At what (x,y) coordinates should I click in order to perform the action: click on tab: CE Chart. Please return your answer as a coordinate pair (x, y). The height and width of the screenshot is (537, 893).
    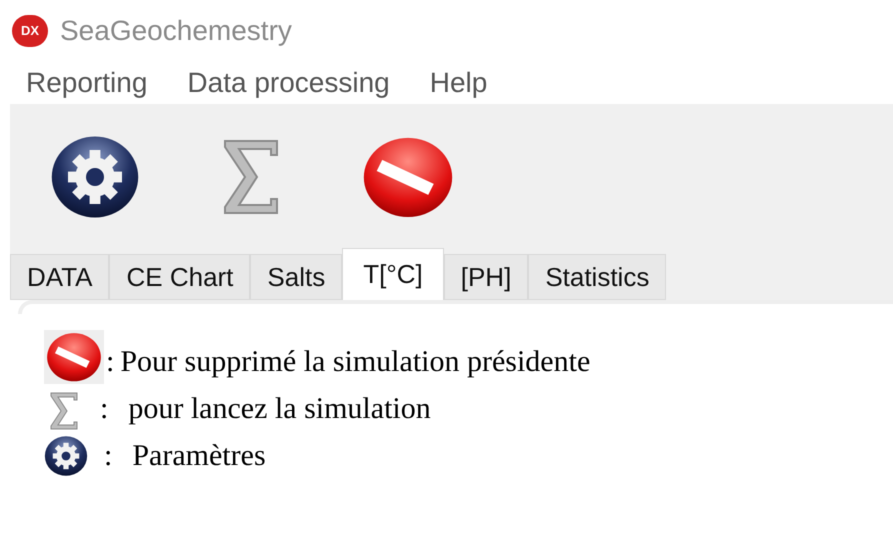
    Looking at the image, I should click on (179, 277).